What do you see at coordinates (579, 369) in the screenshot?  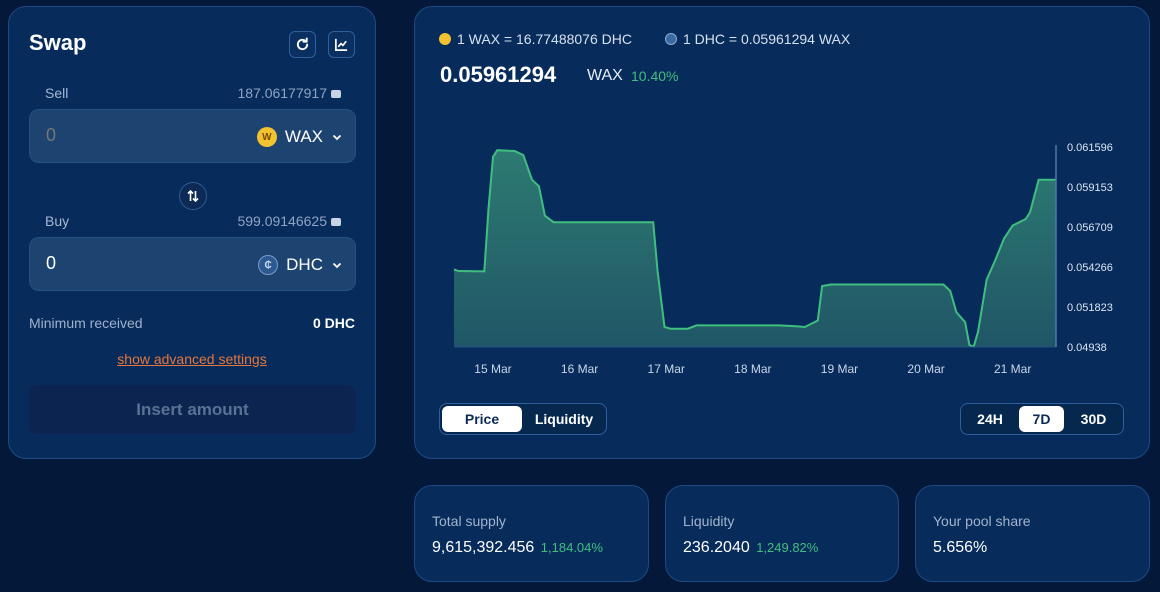 I see `x-tick-label: 16 Mar` at bounding box center [579, 369].